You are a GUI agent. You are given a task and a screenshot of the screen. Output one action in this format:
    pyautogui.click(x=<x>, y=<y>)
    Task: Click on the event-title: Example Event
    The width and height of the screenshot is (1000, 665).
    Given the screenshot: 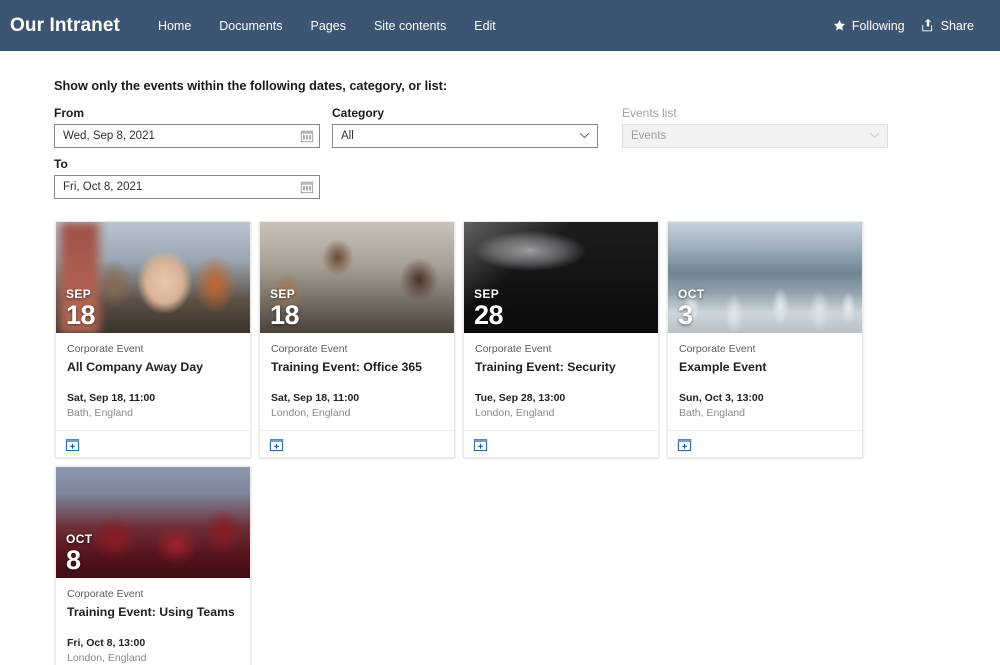 What is the action you would take?
    pyautogui.click(x=765, y=367)
    